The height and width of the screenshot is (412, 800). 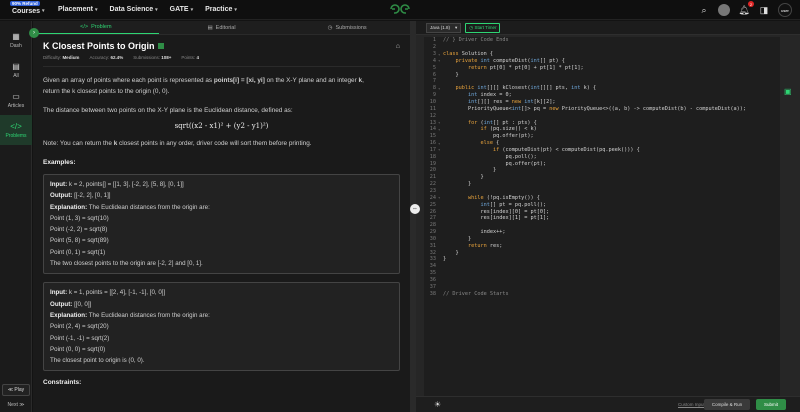 I want to click on line-number: 10, so click(x=432, y=102).